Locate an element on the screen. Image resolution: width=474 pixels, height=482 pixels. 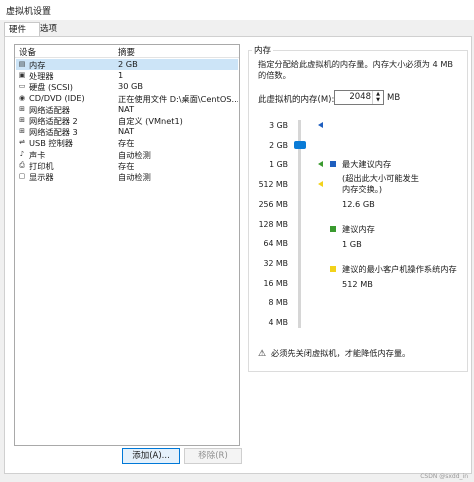
disk-icon: ▭ is located at coordinates (22, 86).